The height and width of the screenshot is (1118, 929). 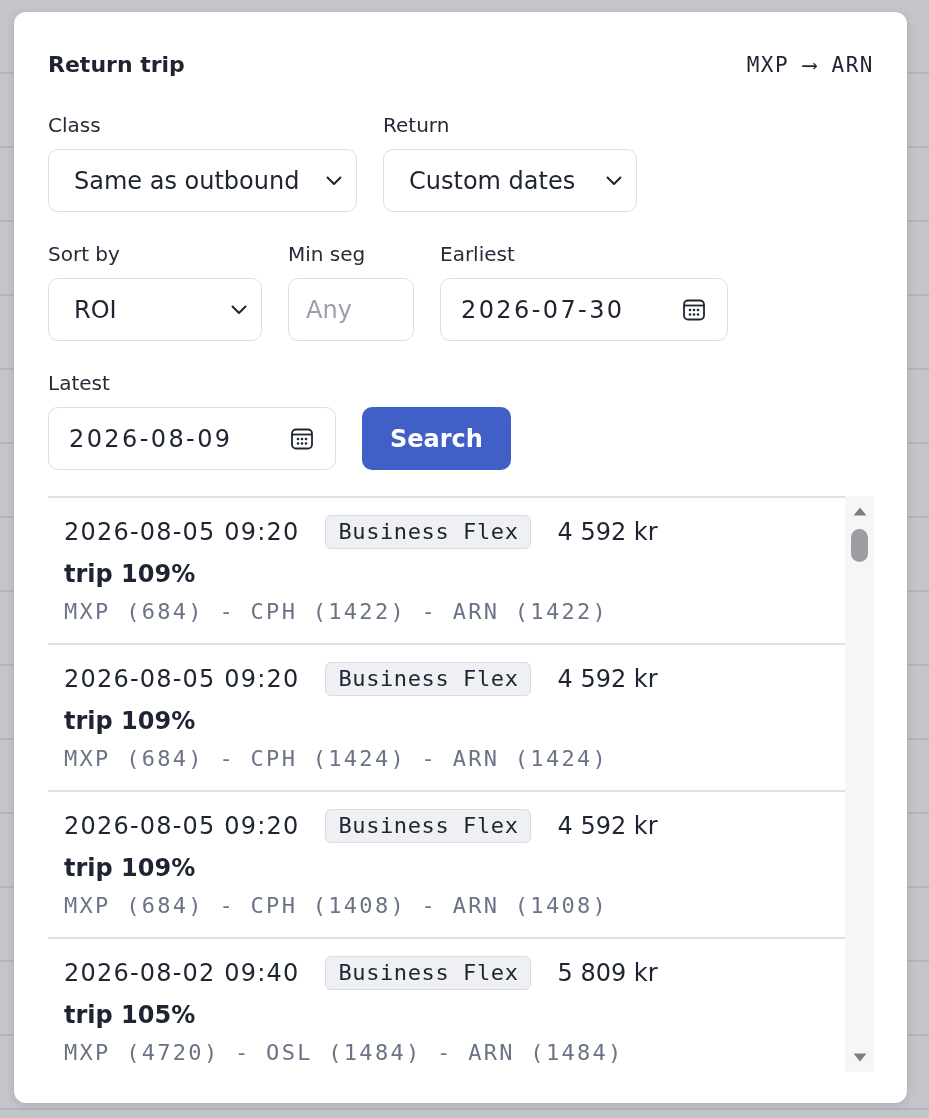 What do you see at coordinates (79, 383) in the screenshot?
I see `field-label: Latest` at bounding box center [79, 383].